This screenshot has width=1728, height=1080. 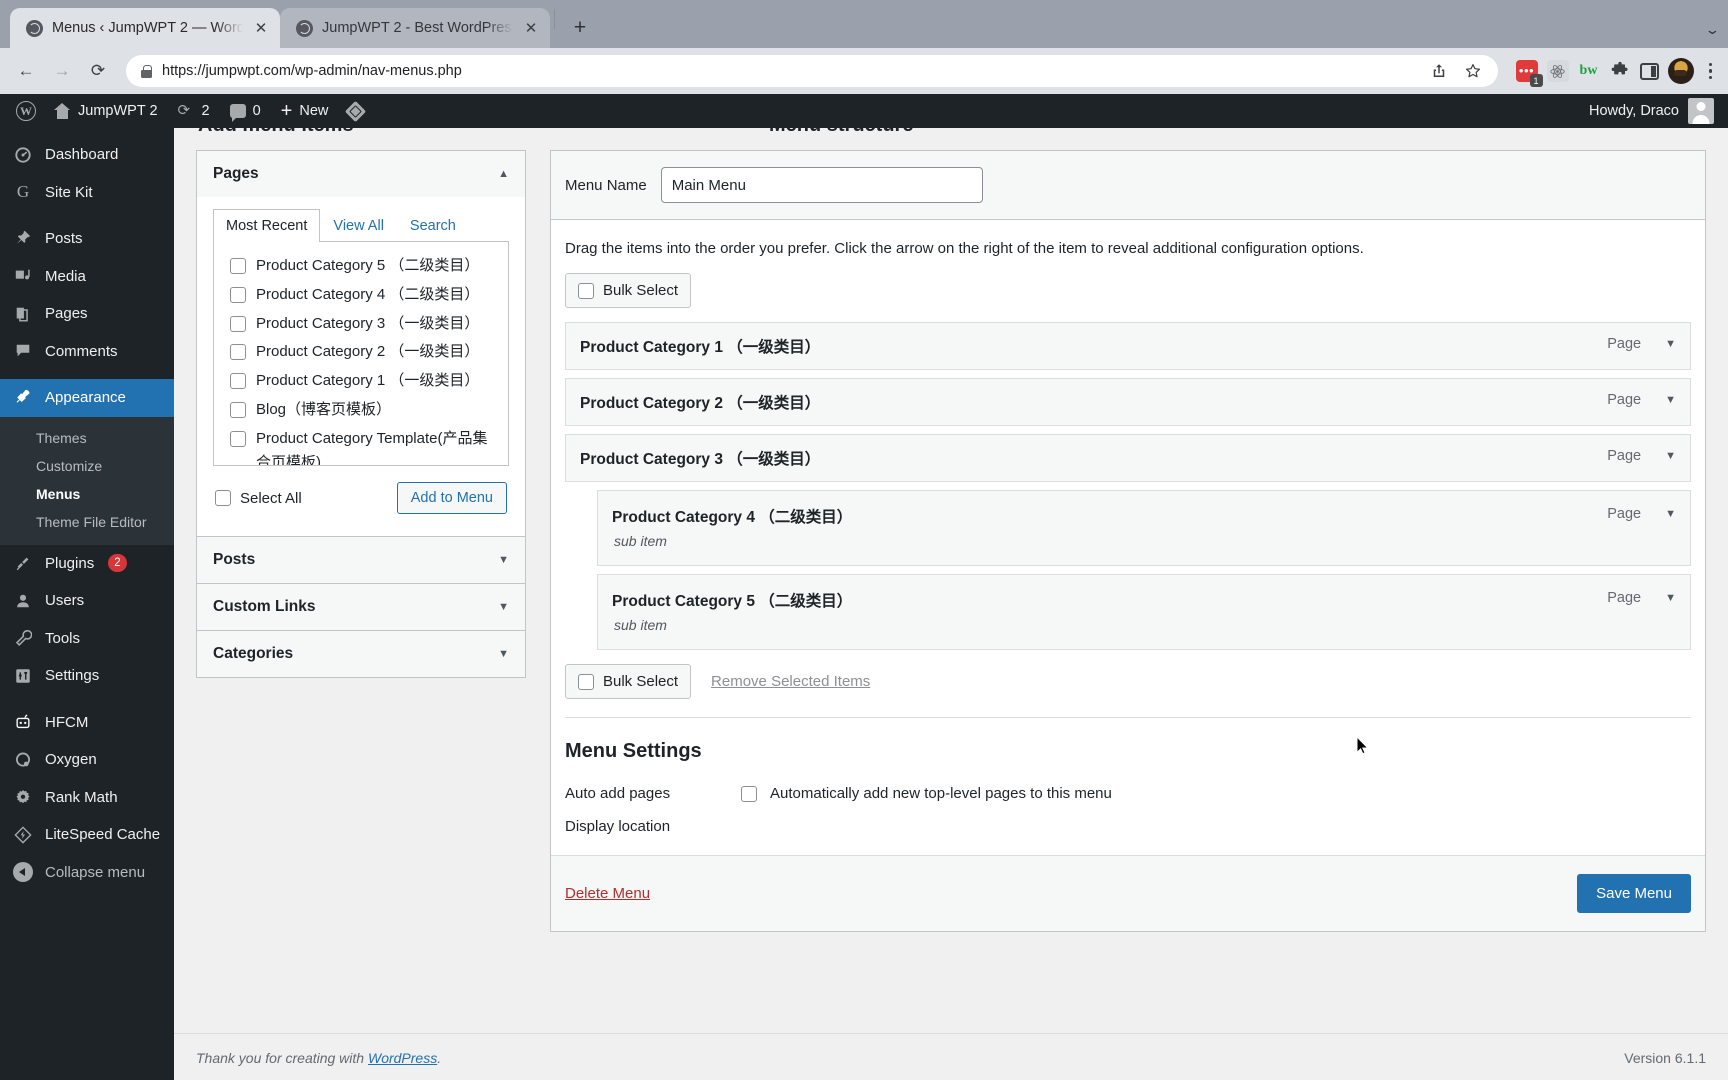 I want to click on sidebar-subitem-menus: Menus, so click(x=87, y=494).